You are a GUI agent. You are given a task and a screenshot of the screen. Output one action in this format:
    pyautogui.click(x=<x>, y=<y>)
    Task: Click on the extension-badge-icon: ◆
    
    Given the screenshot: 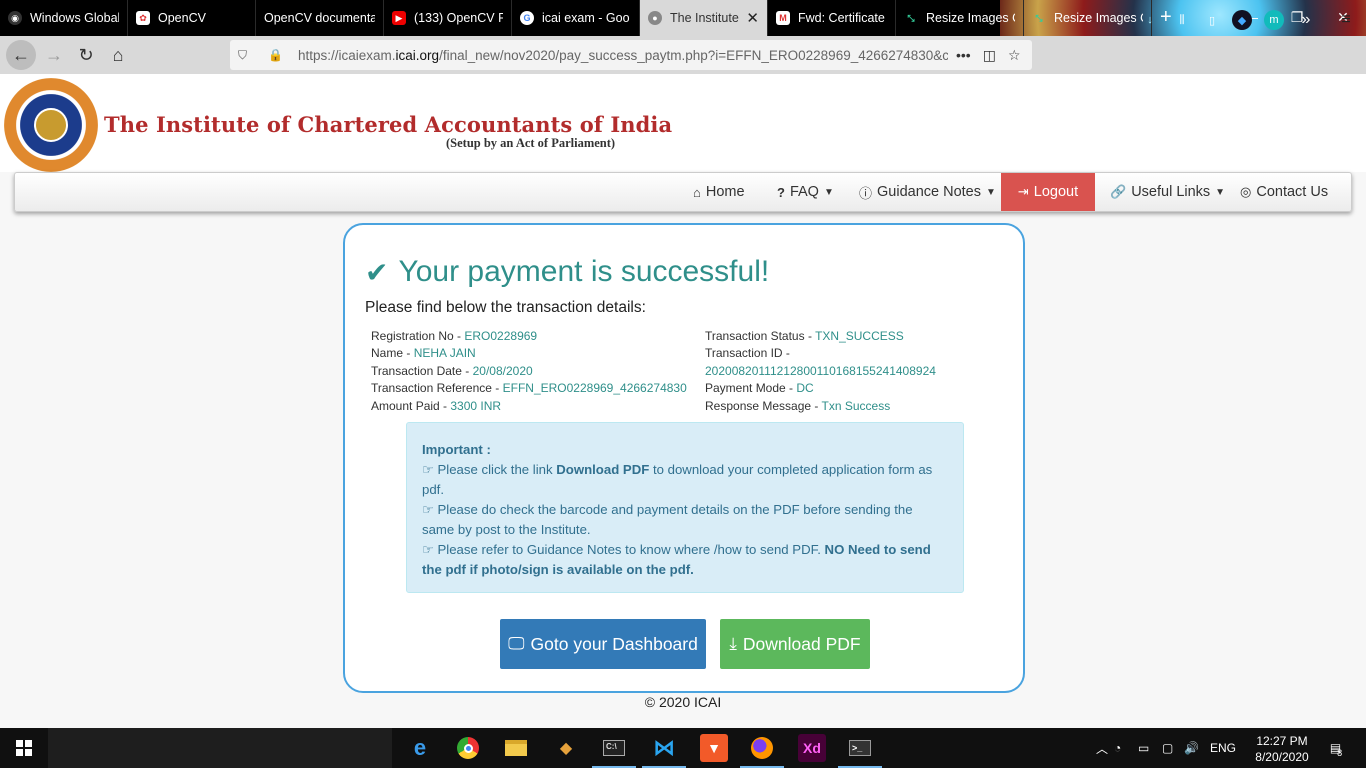 What is the action you would take?
    pyautogui.click(x=1242, y=20)
    